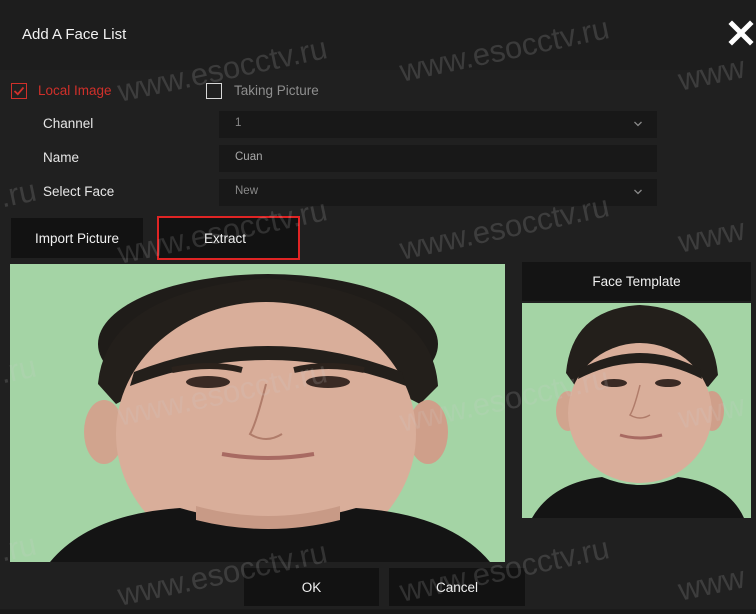 Image resolution: width=756 pixels, height=614 pixels. Describe the element at coordinates (741, 33) in the screenshot. I see `close-icon` at that location.